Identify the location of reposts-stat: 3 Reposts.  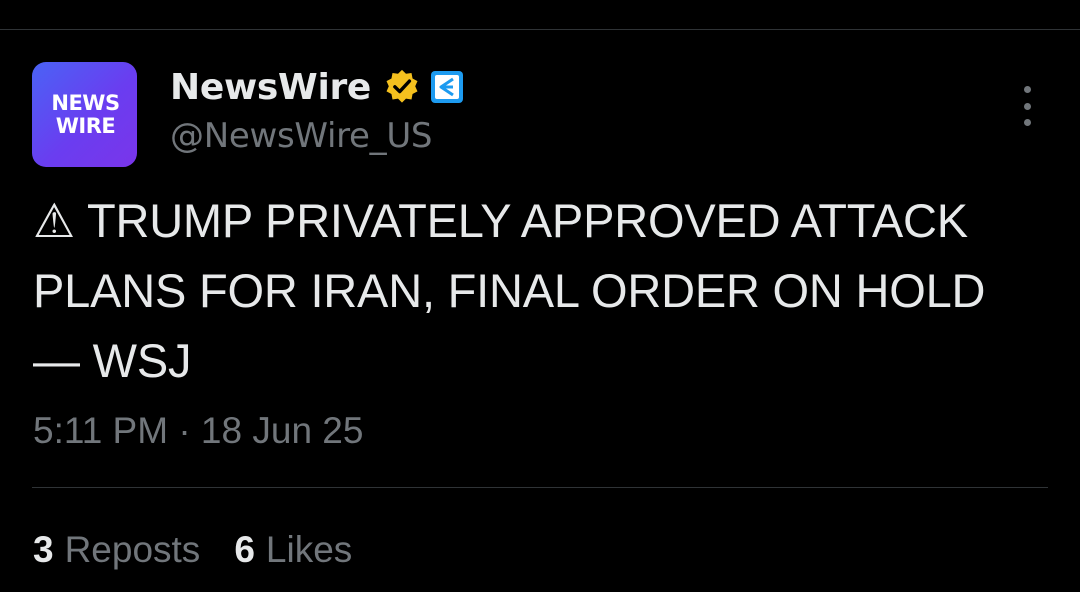
(116, 550).